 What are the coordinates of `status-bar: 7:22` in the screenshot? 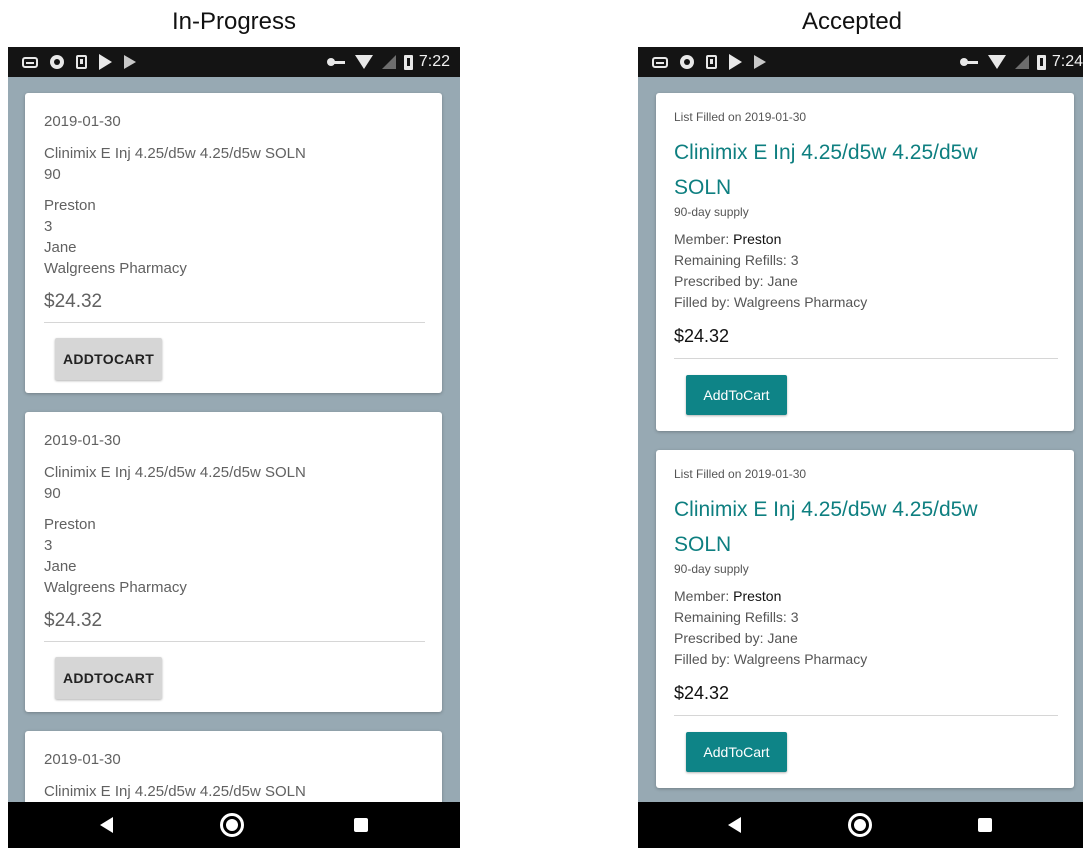 It's located at (234, 62).